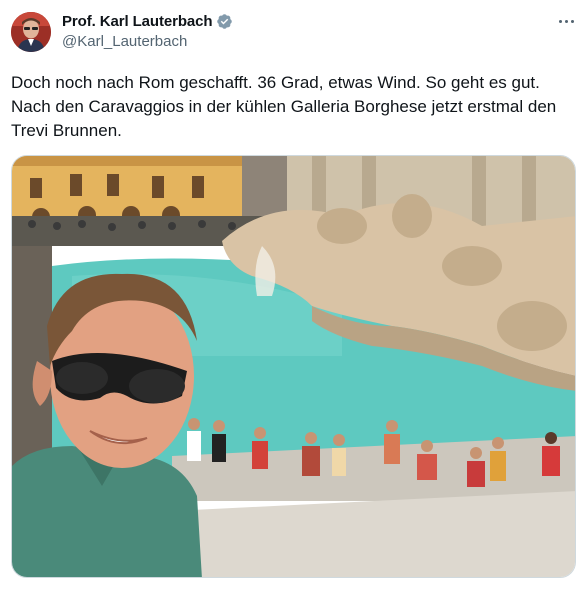  What do you see at coordinates (566, 21) in the screenshot?
I see `more-options-icon` at bounding box center [566, 21].